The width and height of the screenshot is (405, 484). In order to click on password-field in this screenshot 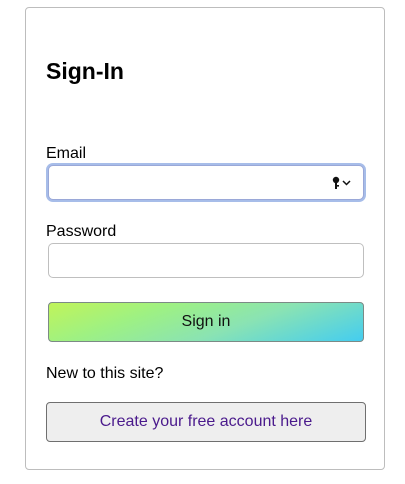, I will do `click(206, 260)`.